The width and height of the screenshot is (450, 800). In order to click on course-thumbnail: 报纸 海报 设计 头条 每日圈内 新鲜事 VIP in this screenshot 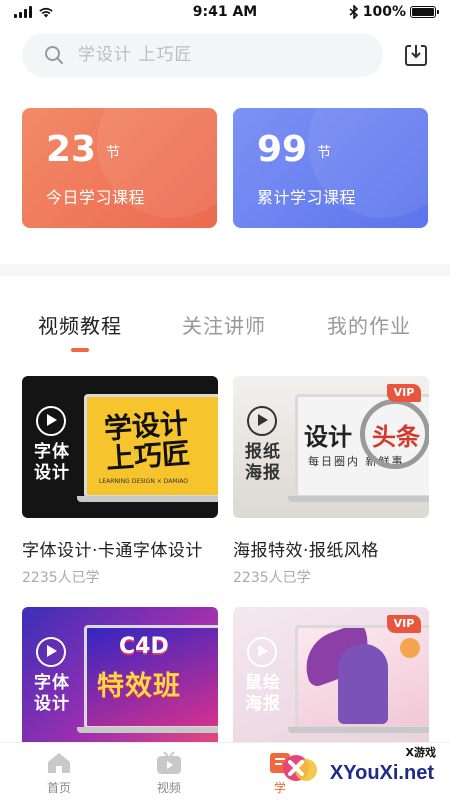, I will do `click(331, 447)`.